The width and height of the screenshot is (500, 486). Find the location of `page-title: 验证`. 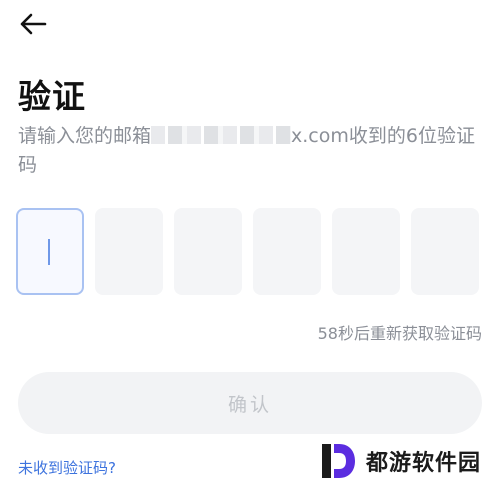

page-title: 验证 is located at coordinates (52, 96).